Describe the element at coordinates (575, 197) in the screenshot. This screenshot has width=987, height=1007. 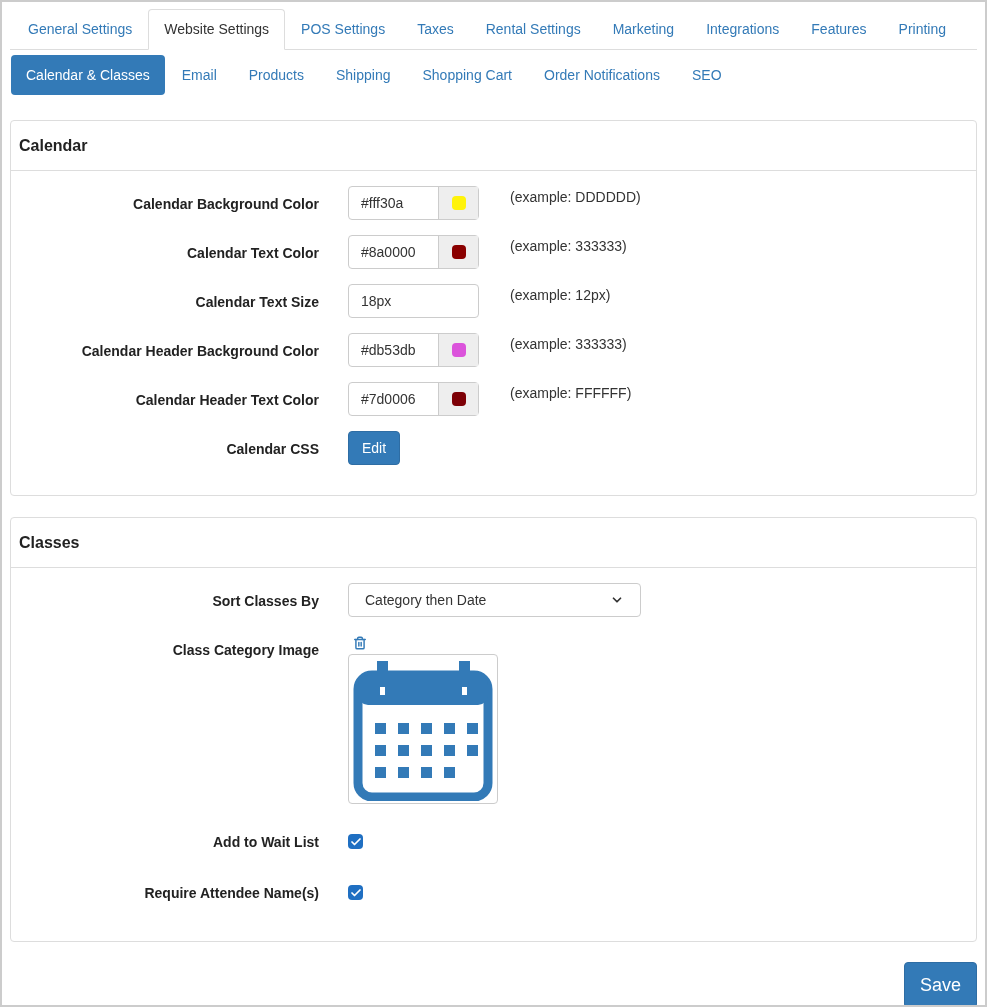
I see `example-hint: (example: DDDDDD)` at that location.